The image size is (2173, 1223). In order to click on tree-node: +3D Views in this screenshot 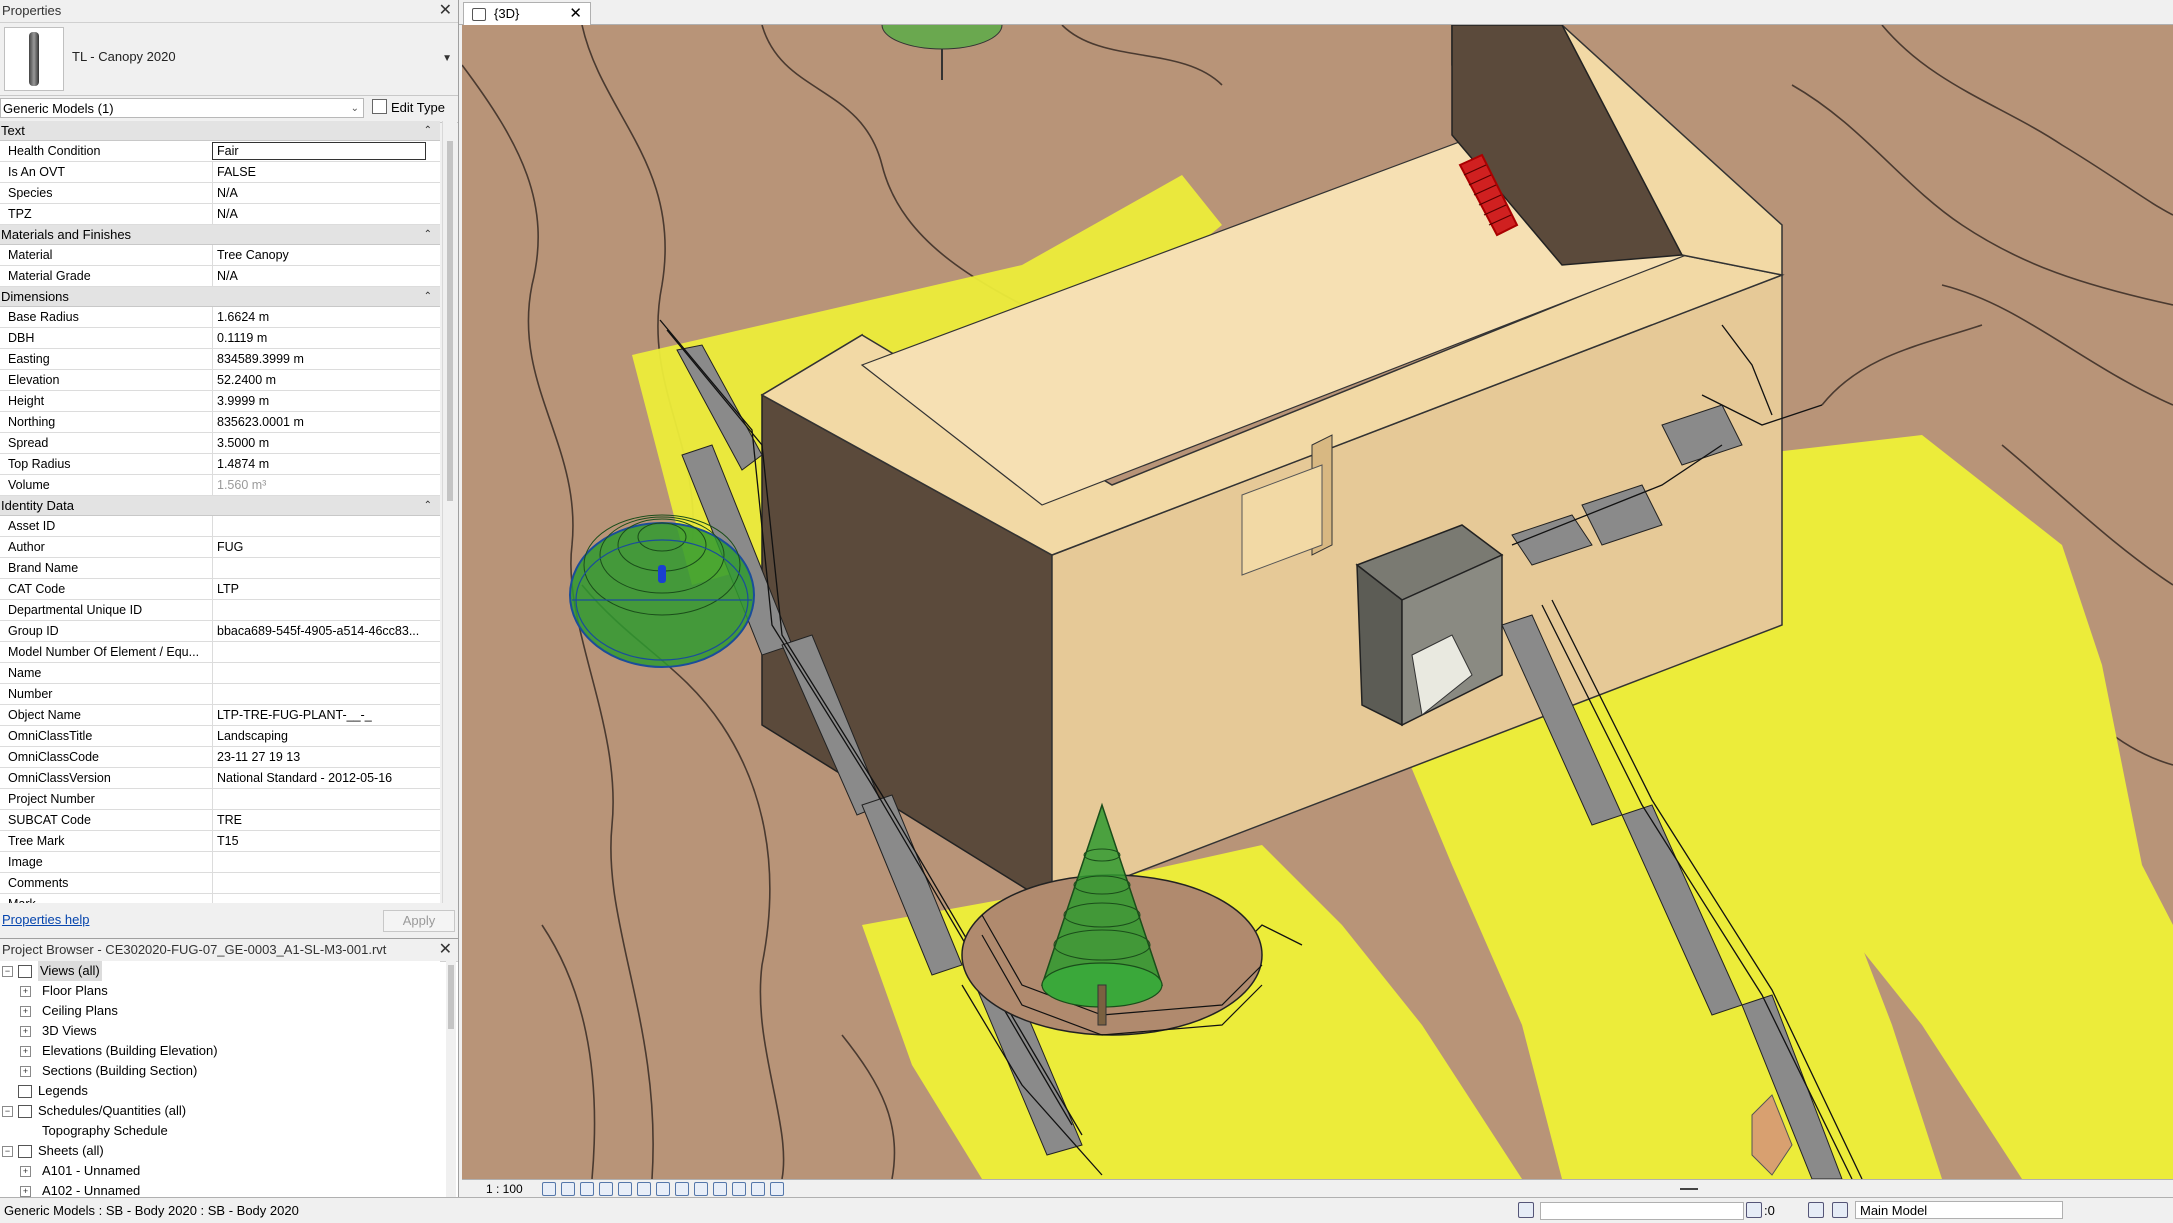, I will do `click(220, 1031)`.